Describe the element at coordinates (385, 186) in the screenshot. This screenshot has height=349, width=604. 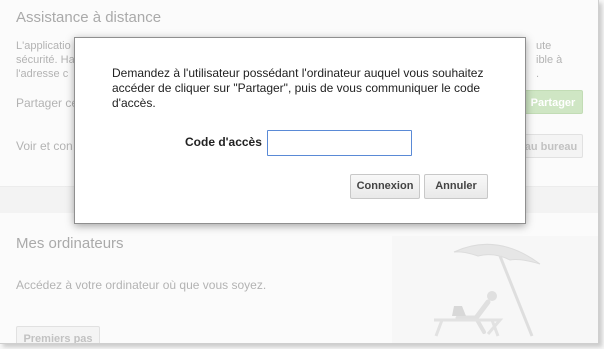
I see `connect-button: Connexion` at that location.